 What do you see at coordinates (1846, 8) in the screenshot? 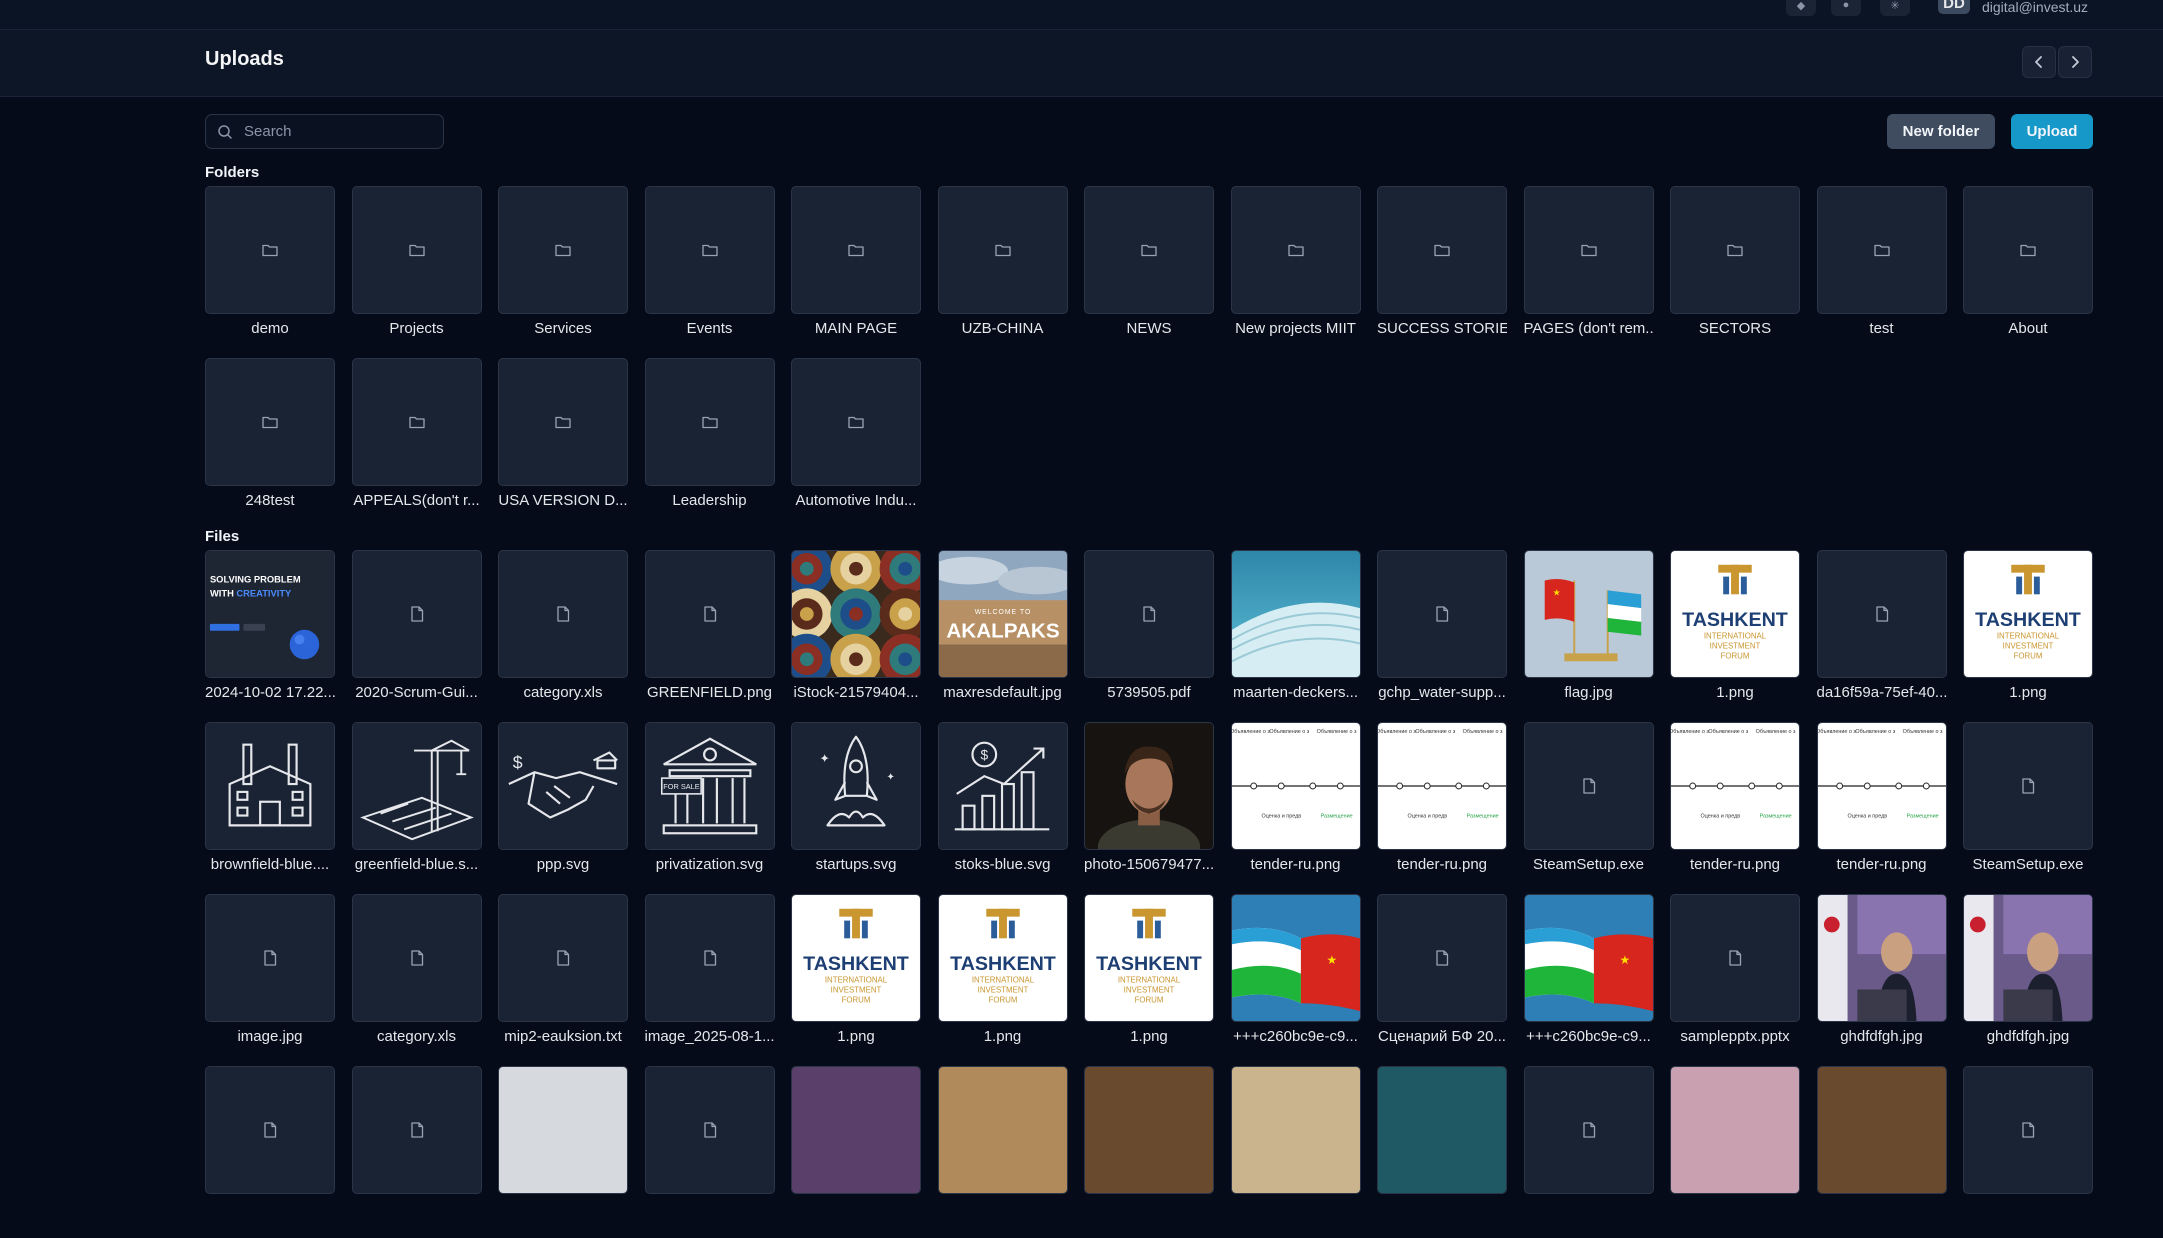
I see `theme-icon: ●` at bounding box center [1846, 8].